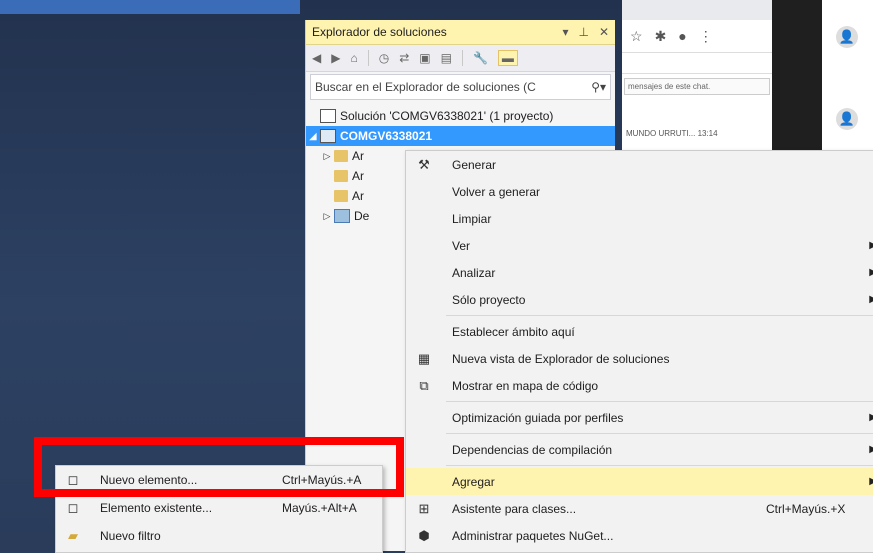 The image size is (873, 553). Describe the element at coordinates (446, 58) in the screenshot. I see `show-all-files-icon: ▤` at that location.